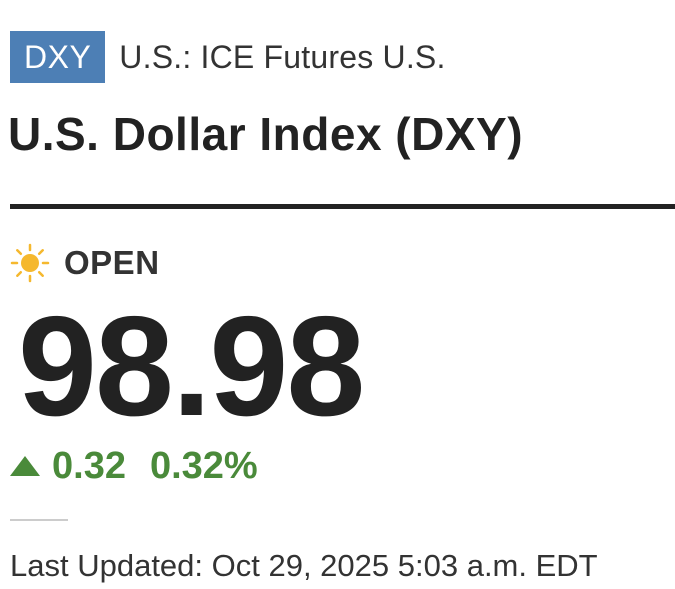  I want to click on divider, so click(39, 520).